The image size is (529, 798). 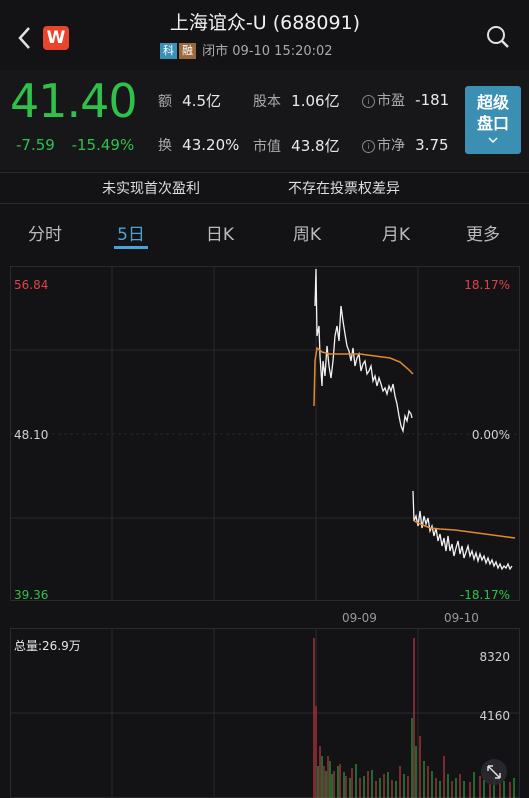 What do you see at coordinates (315, 146) in the screenshot?
I see `stat-value: 43.8亿` at bounding box center [315, 146].